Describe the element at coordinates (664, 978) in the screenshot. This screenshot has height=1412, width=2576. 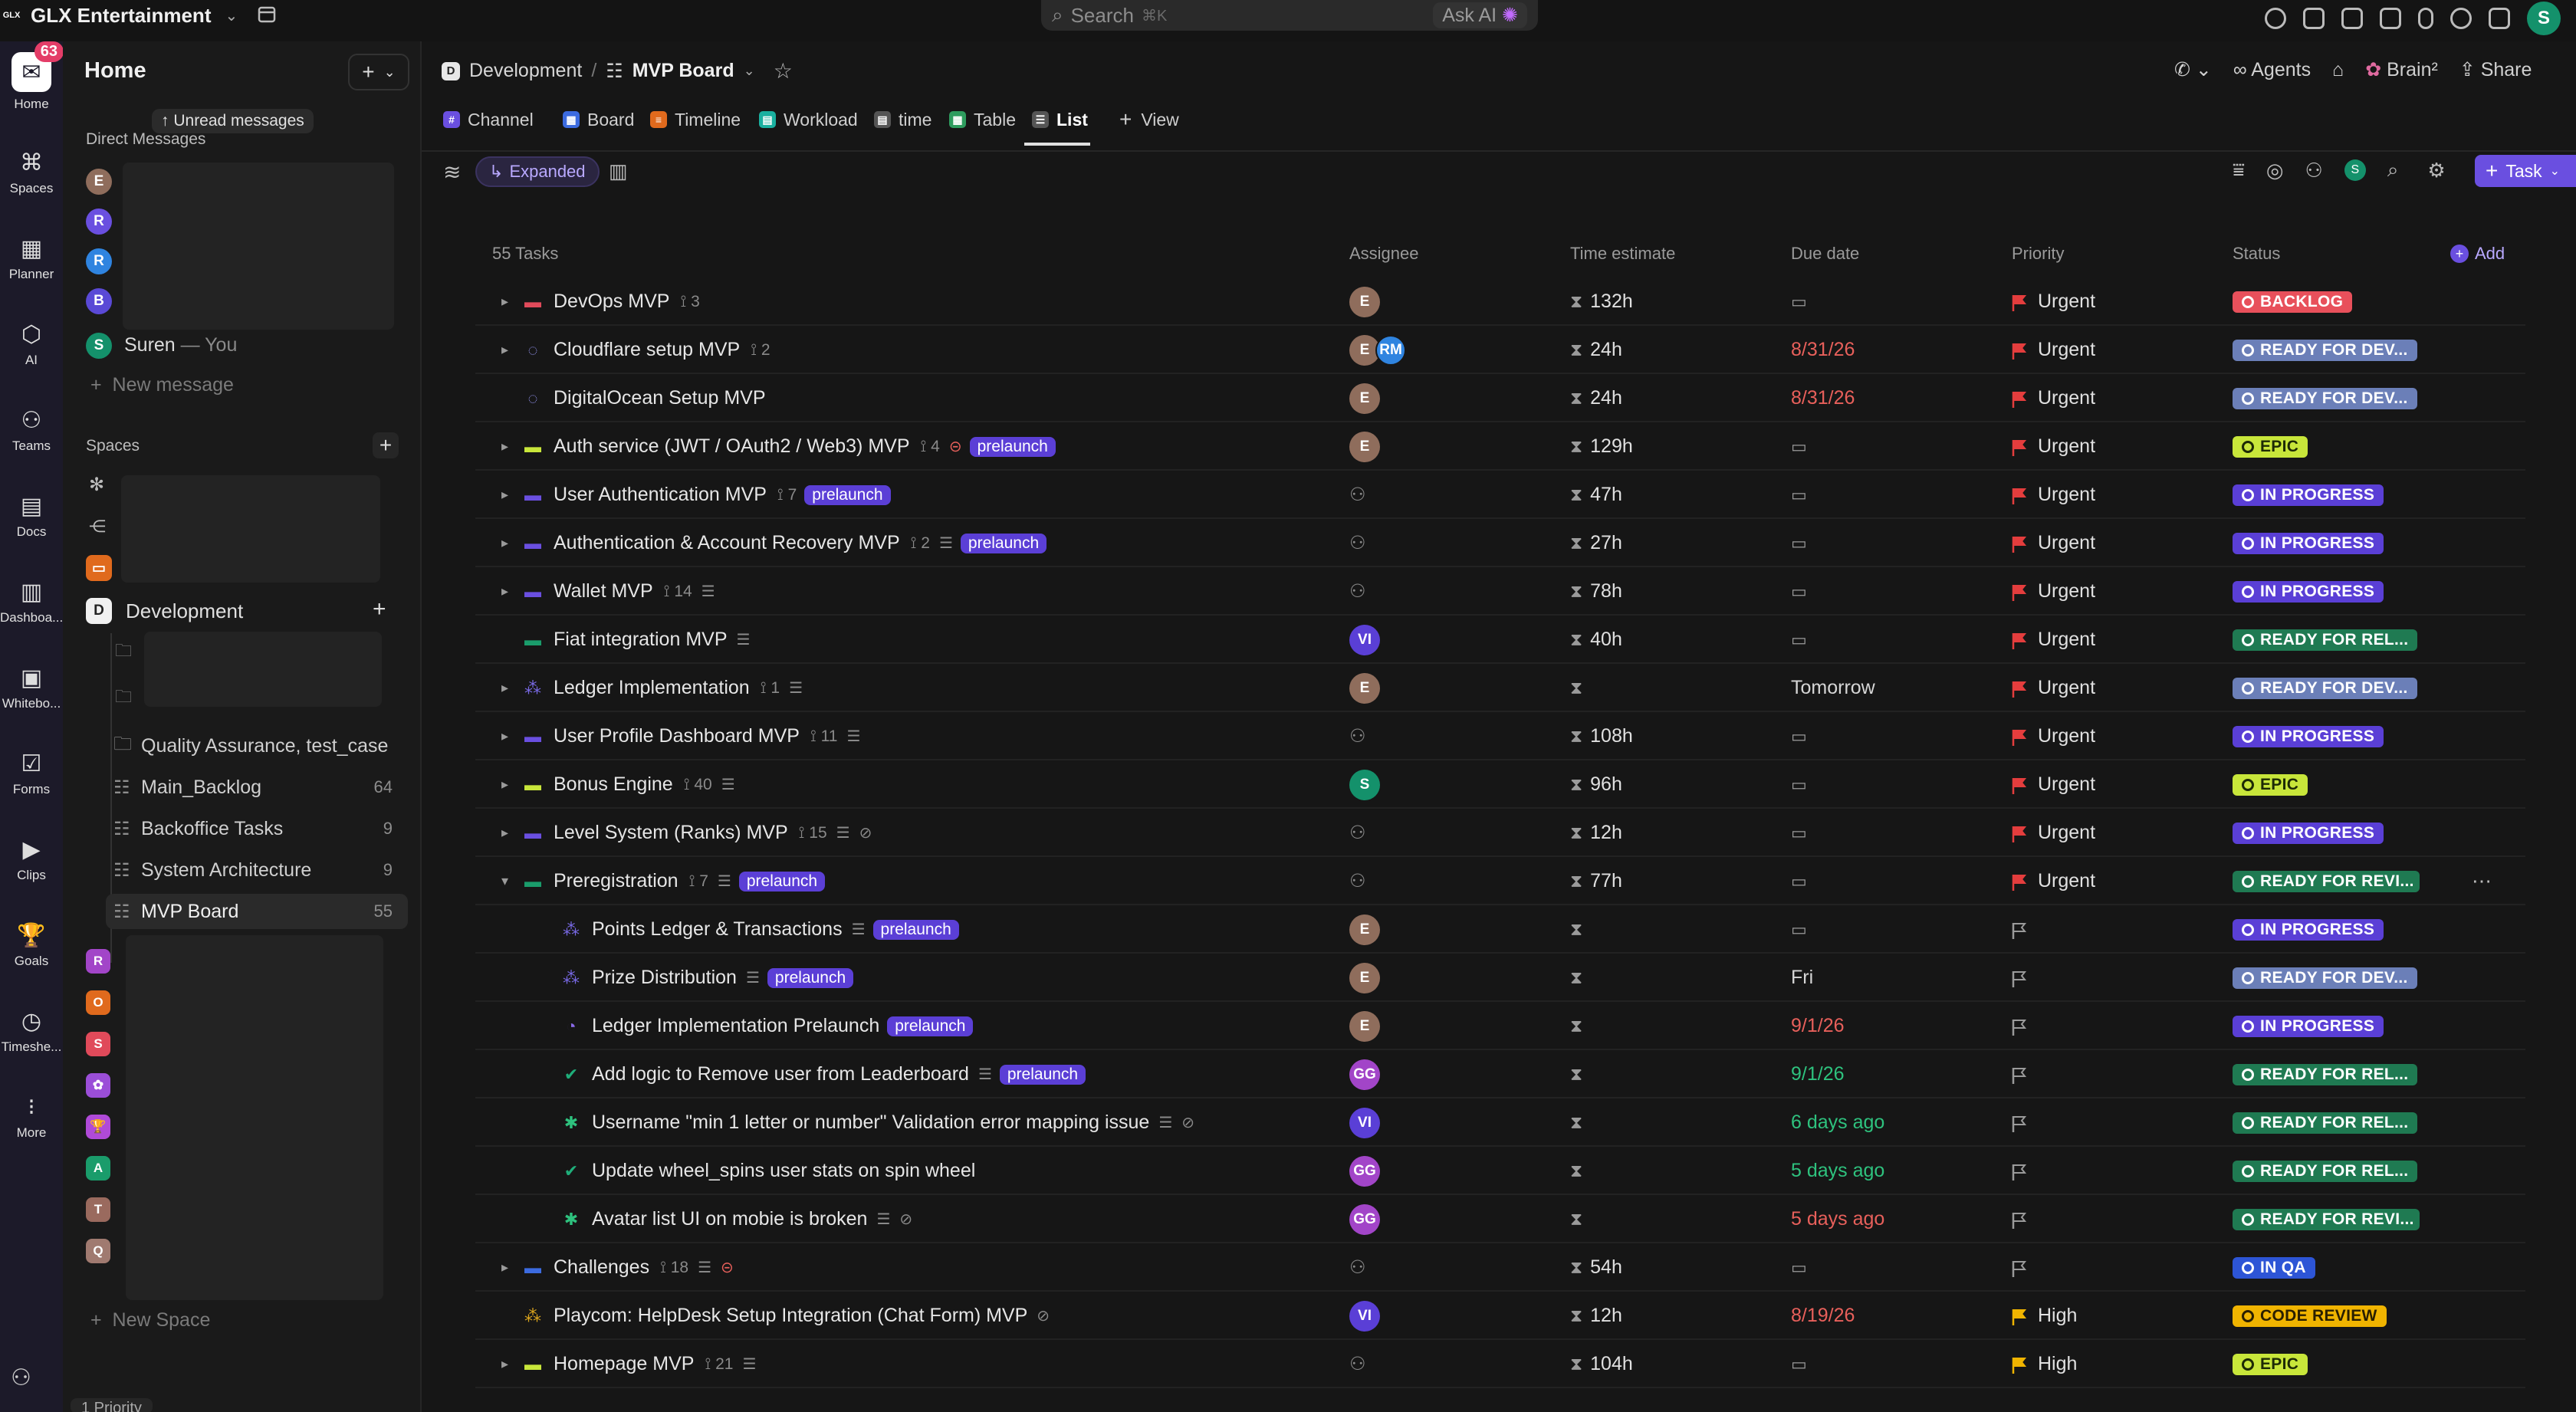
I see `task-name: Prize Distribution` at that location.